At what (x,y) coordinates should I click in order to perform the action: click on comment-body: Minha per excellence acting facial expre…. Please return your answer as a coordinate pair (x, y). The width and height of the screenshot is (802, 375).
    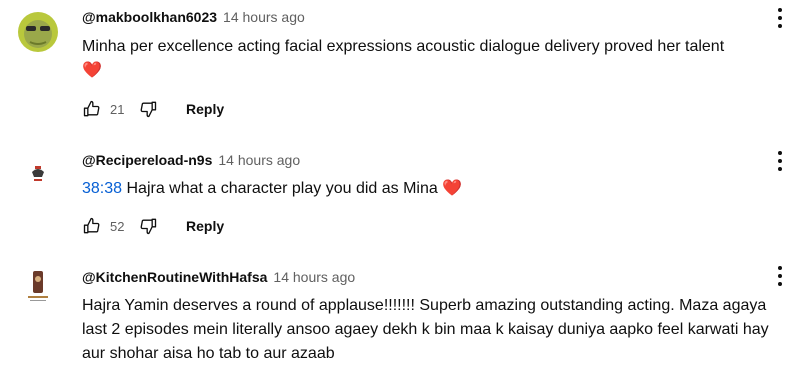
    Looking at the image, I should click on (403, 46).